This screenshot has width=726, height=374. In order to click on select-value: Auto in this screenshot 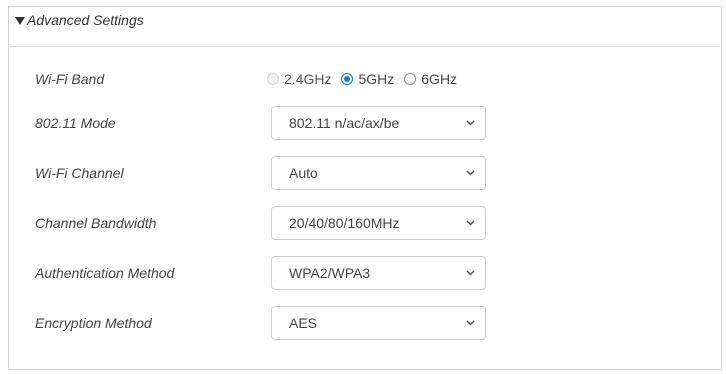, I will do `click(303, 173)`.